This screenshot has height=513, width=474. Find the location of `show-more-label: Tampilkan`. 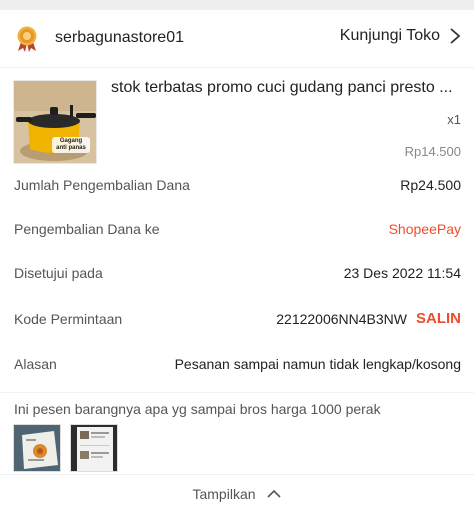

show-more-label: Tampilkan is located at coordinates (224, 494).